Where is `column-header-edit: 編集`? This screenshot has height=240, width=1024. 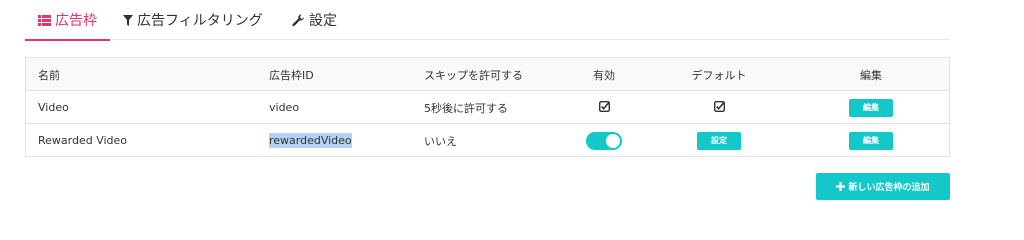
column-header-edit: 編集 is located at coordinates (871, 75).